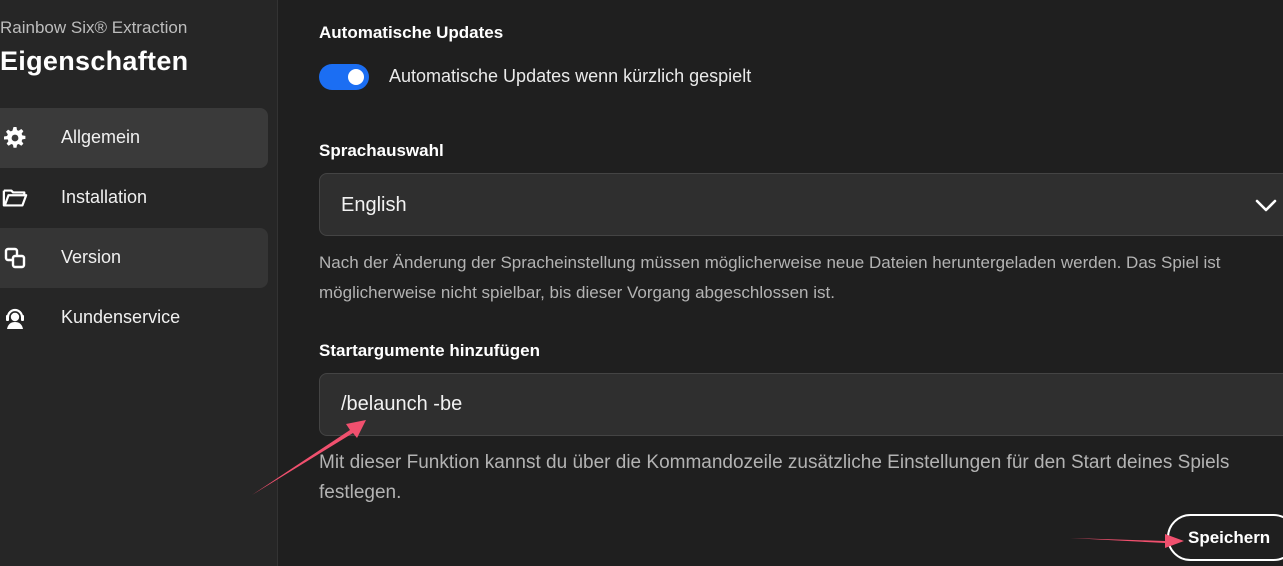  What do you see at coordinates (121, 317) in the screenshot?
I see `sidebar-item-label: Kundenservice` at bounding box center [121, 317].